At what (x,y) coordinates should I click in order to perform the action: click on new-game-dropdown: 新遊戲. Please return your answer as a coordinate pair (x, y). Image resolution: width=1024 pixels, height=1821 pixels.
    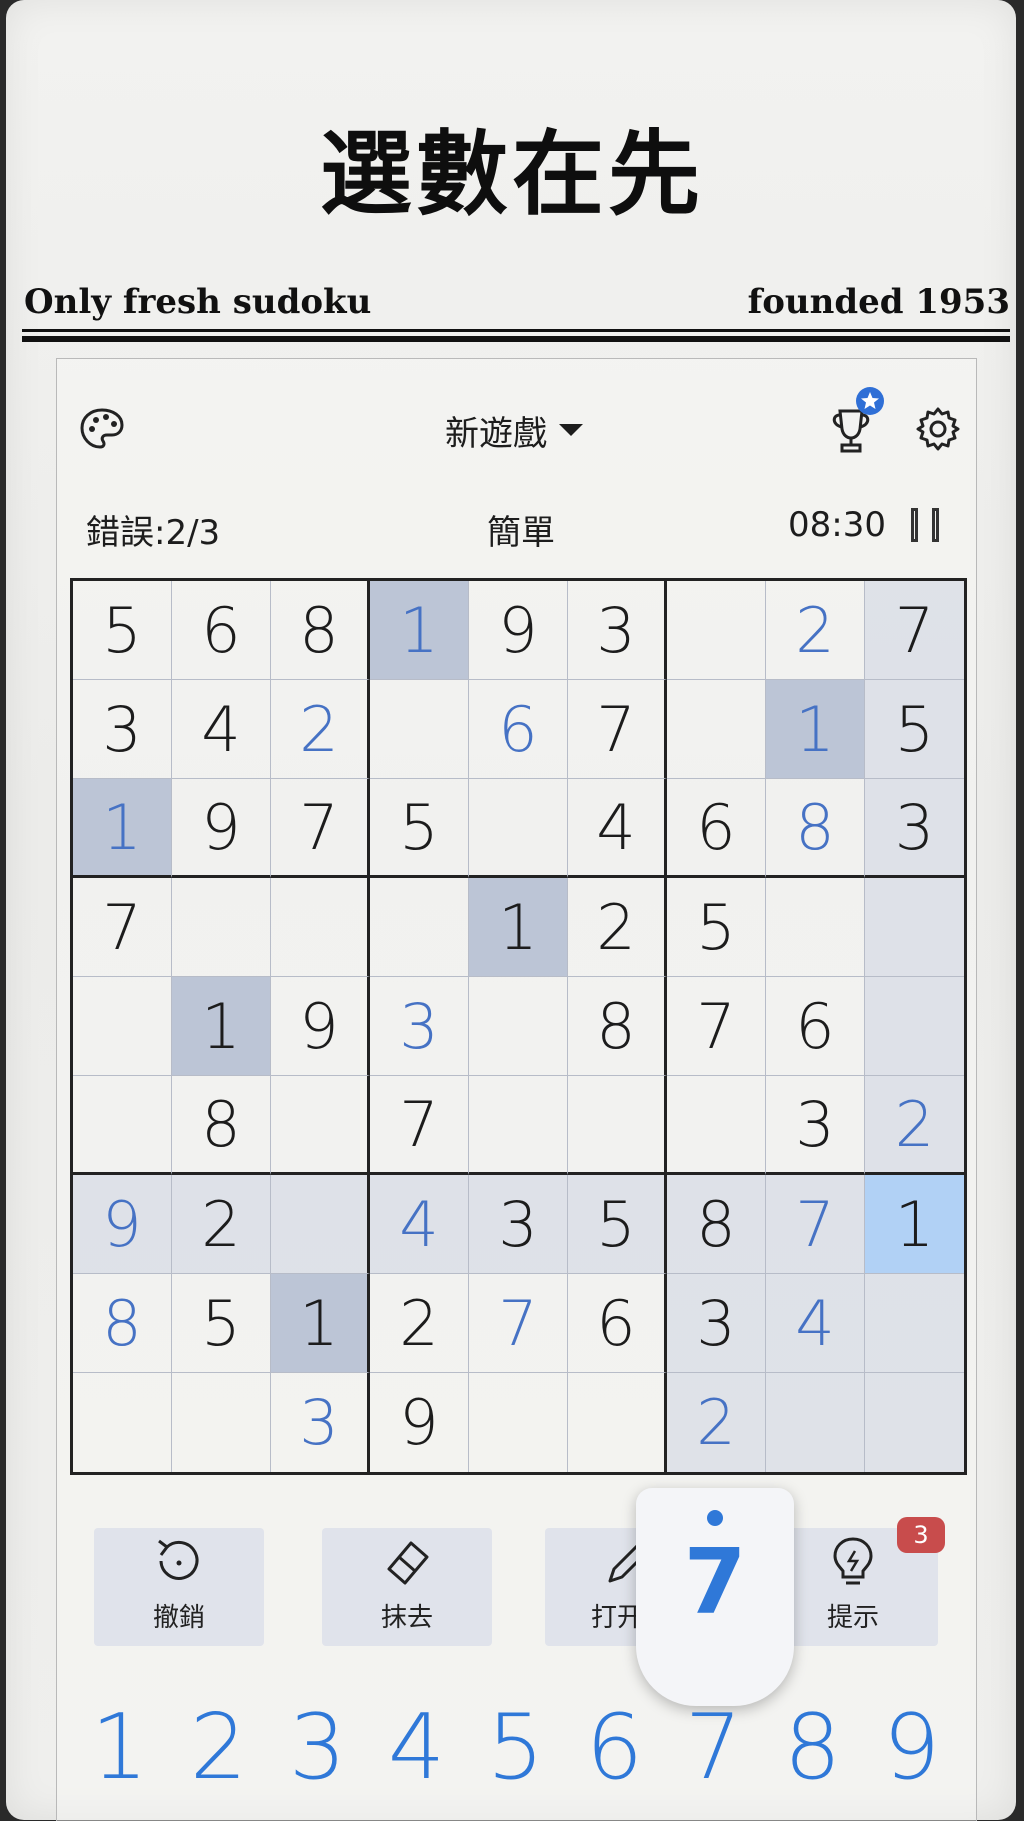
    Looking at the image, I should click on (514, 430).